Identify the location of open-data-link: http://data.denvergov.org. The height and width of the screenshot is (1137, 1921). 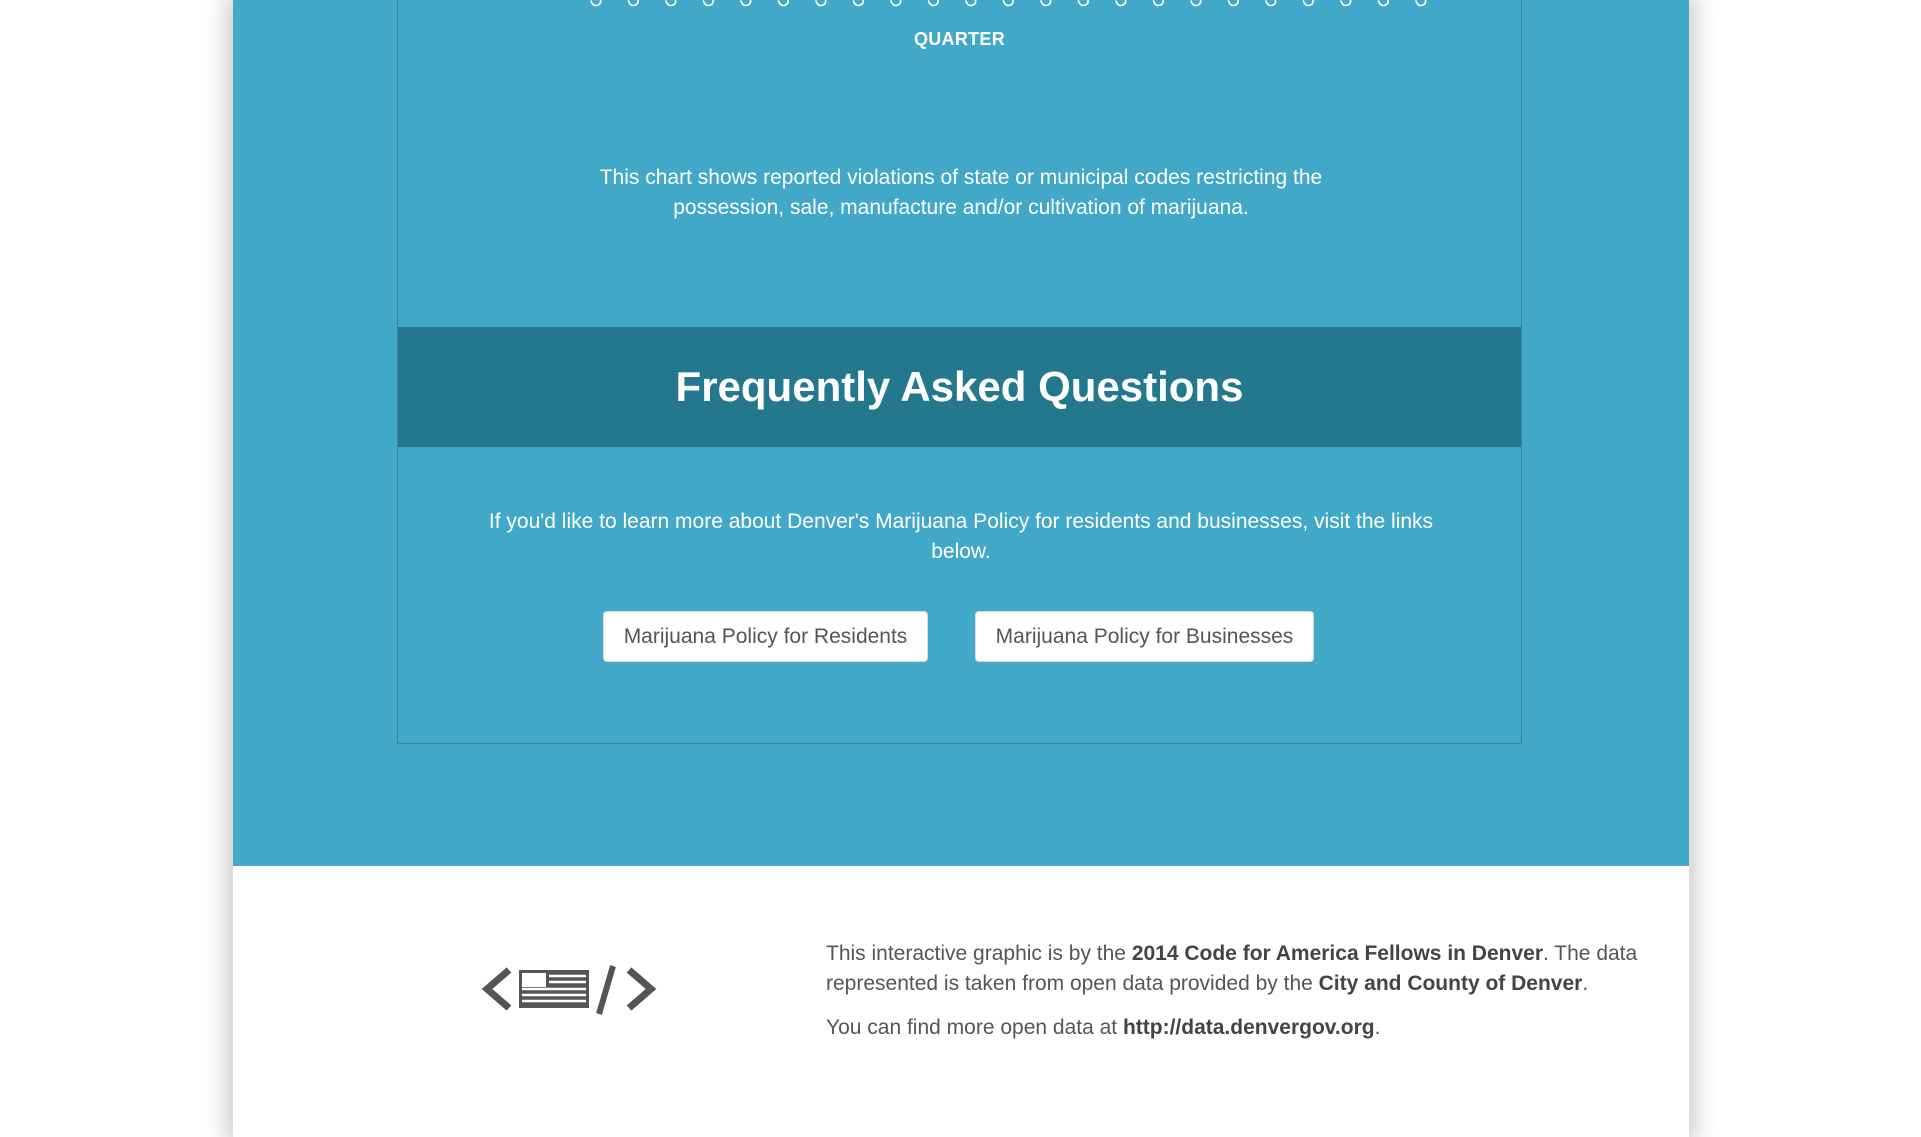
(1249, 1027).